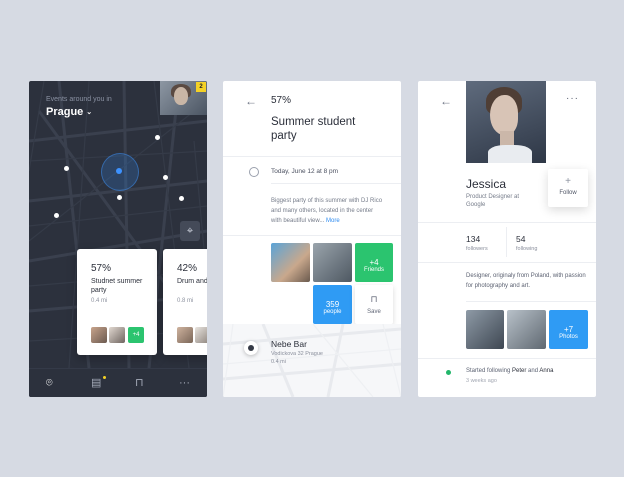 Image resolution: width=624 pixels, height=477 pixels. What do you see at coordinates (568, 181) in the screenshot?
I see `plus-icon: +` at bounding box center [568, 181].